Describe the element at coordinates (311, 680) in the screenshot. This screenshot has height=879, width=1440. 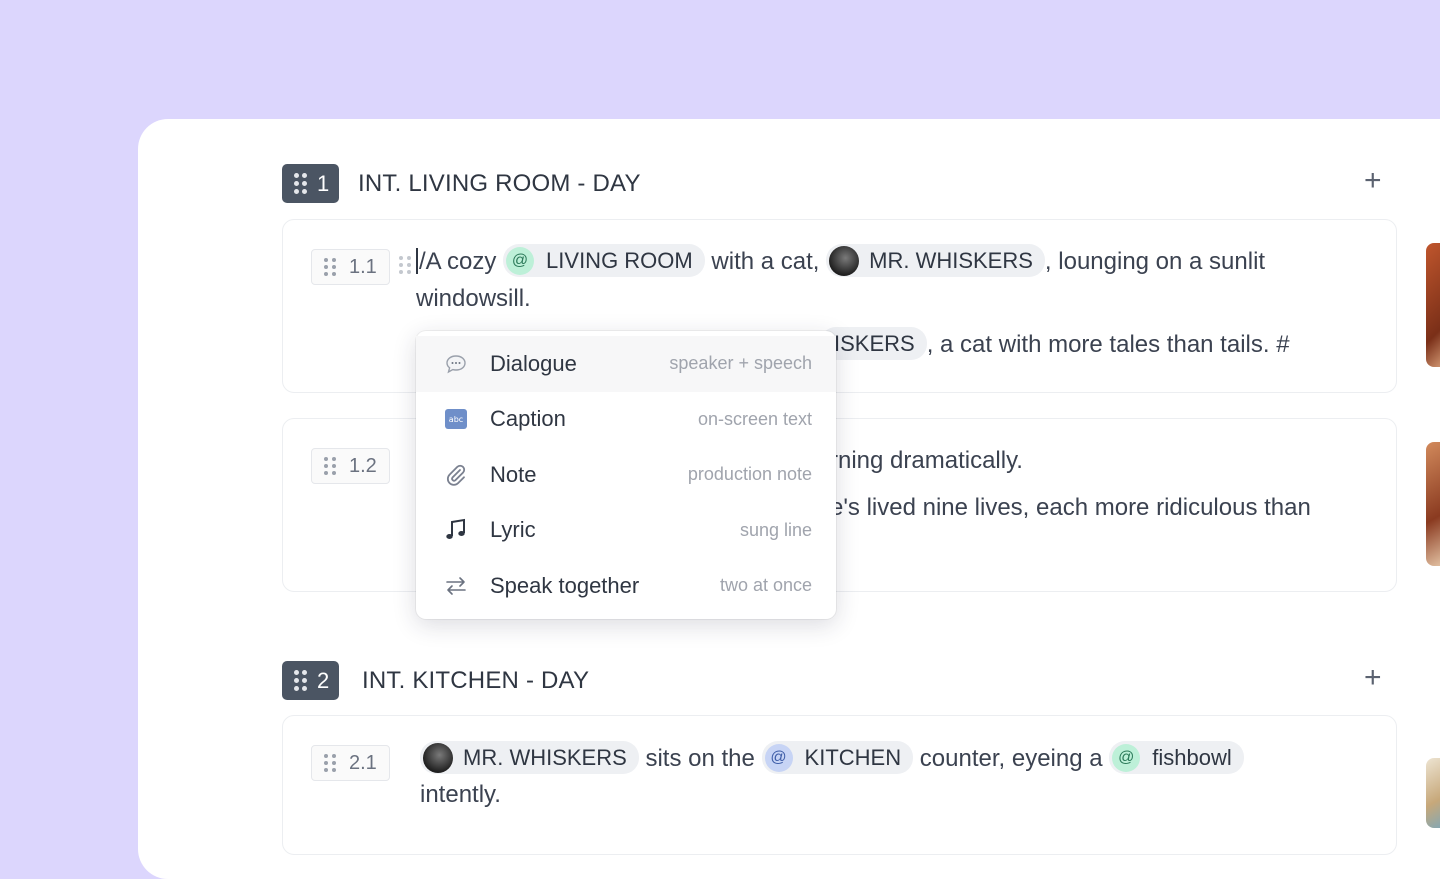
I see `scene-badge-2: 2` at that location.